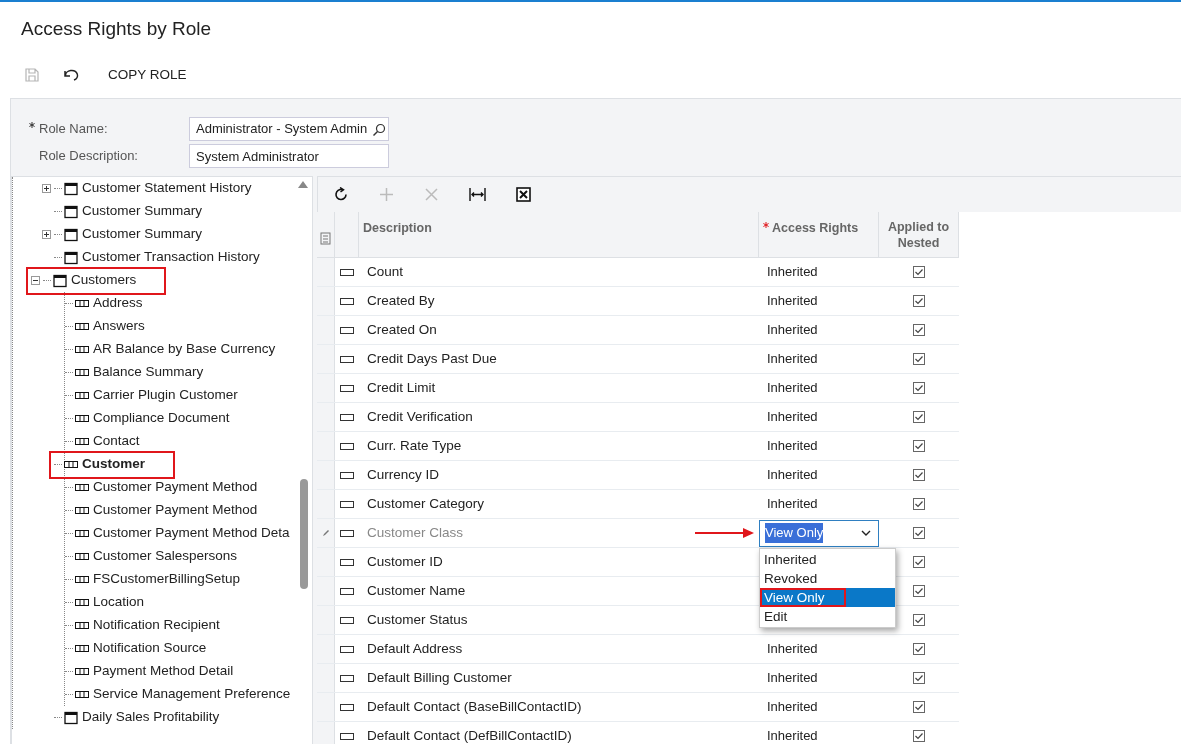 This screenshot has height=744, width=1181. I want to click on search-icon, so click(379, 129).